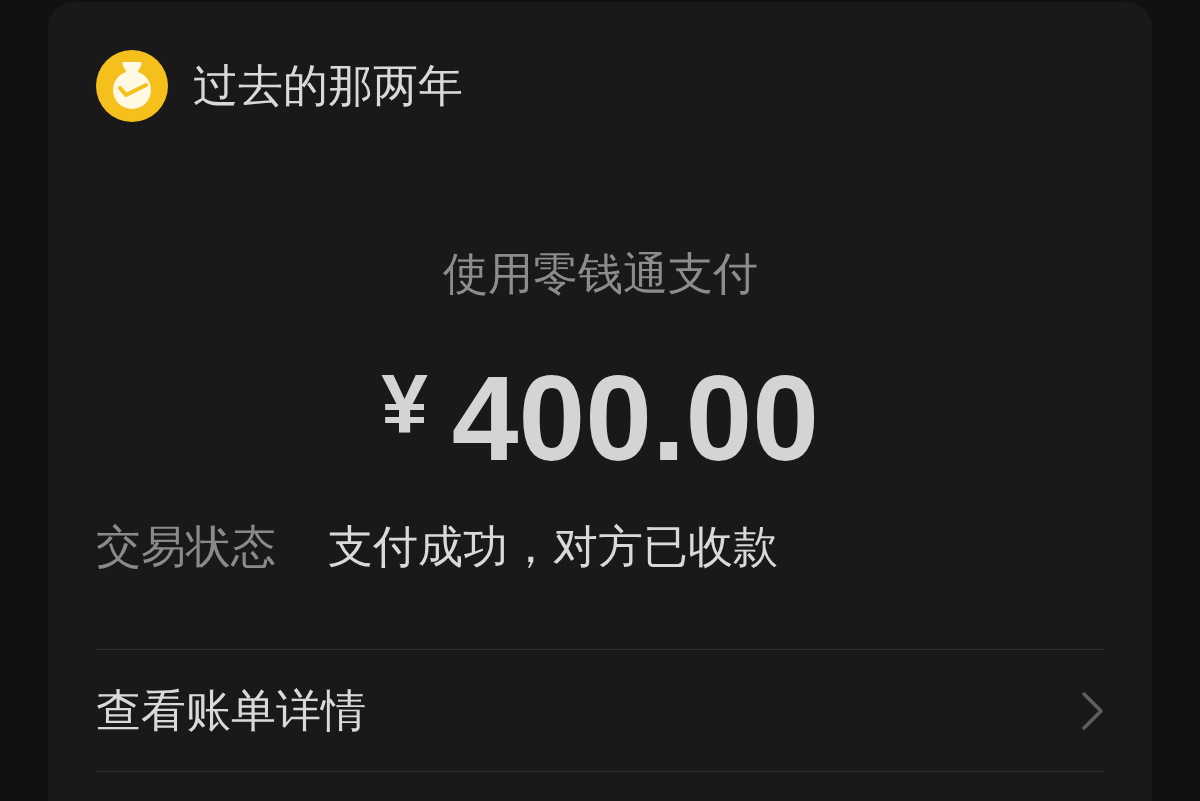 This screenshot has height=801, width=1200. I want to click on currency-symbol: ¥, so click(404, 404).